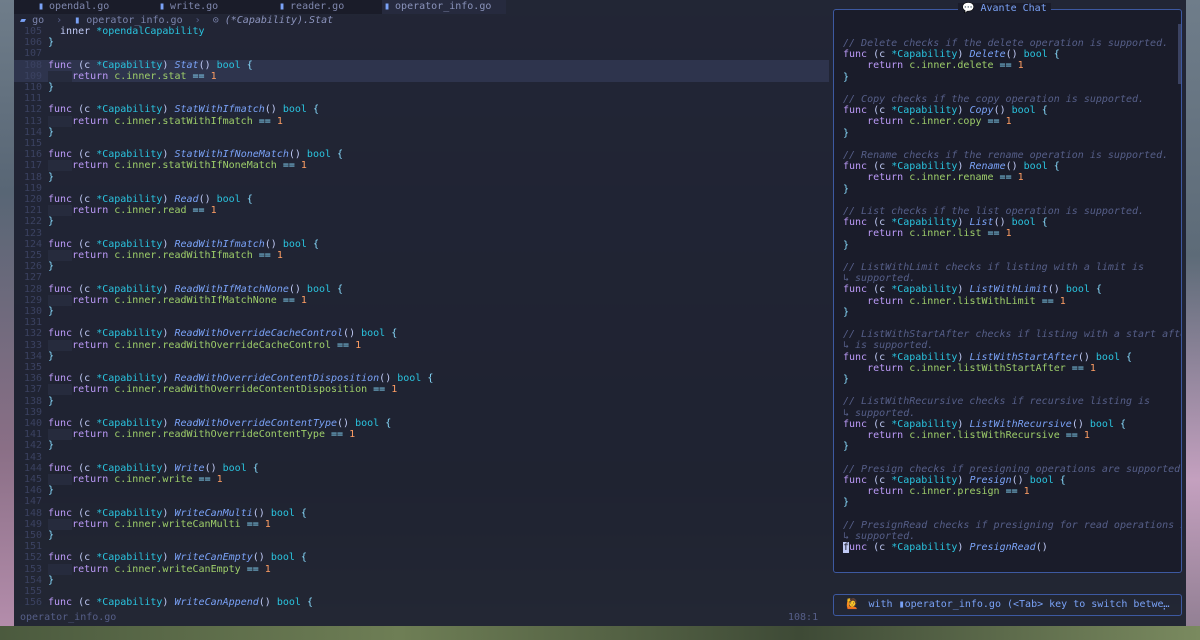 This screenshot has height=640, width=1200. What do you see at coordinates (421, 76) in the screenshot?
I see `code-line: 109 return c.inner.stat == 1` at bounding box center [421, 76].